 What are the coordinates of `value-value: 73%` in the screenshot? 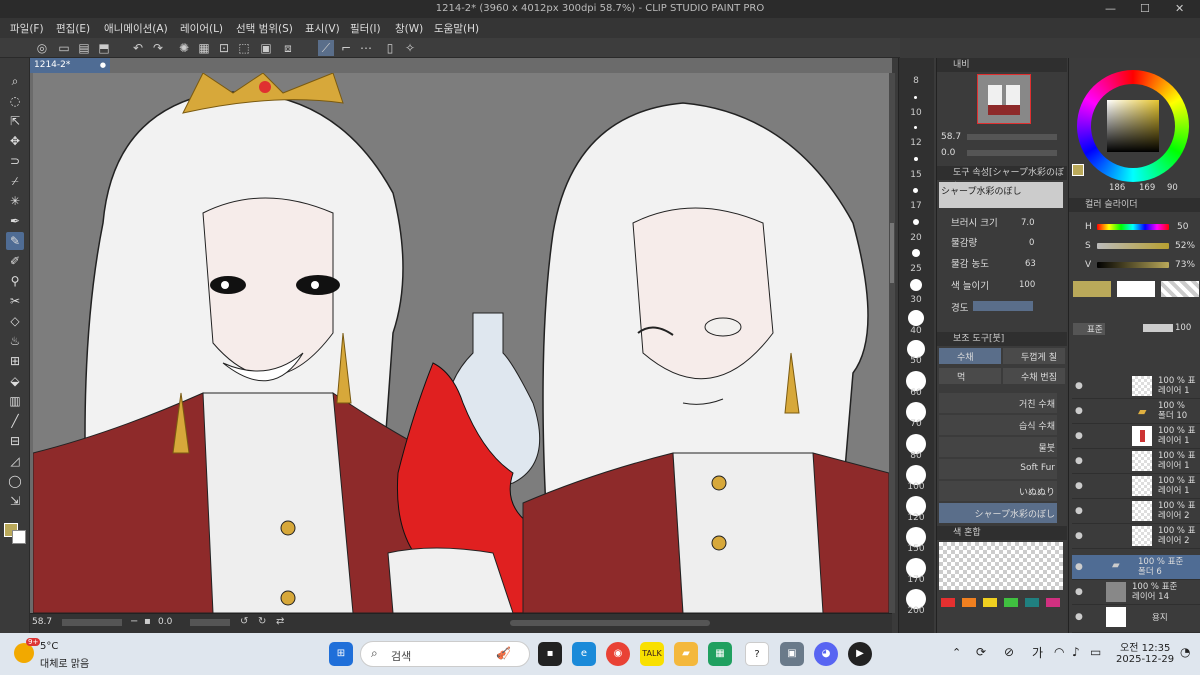 It's located at (1185, 265).